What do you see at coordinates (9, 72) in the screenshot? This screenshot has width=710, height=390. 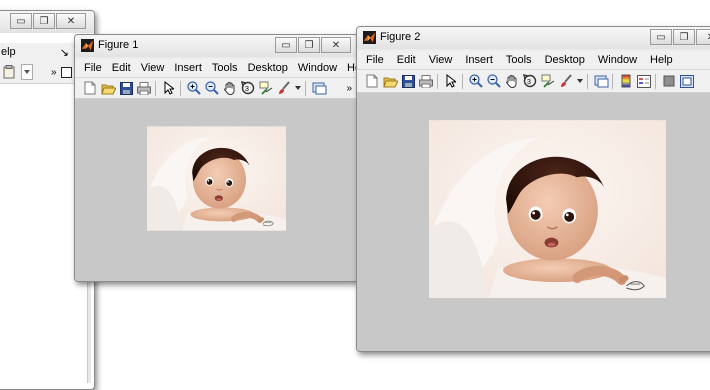 I see `paste-icon` at bounding box center [9, 72].